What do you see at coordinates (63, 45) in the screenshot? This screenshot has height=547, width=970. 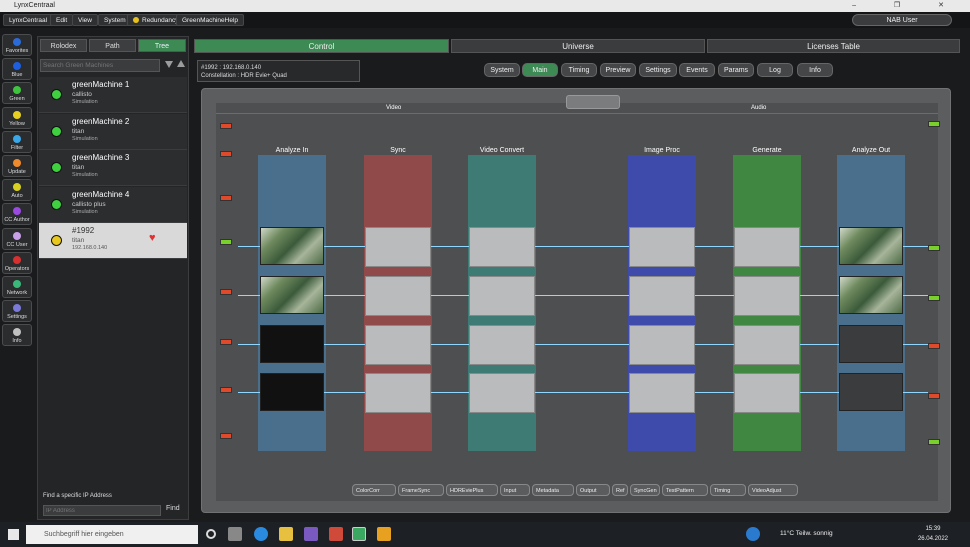 I see `tab-rolodex: Rolodex` at bounding box center [63, 45].